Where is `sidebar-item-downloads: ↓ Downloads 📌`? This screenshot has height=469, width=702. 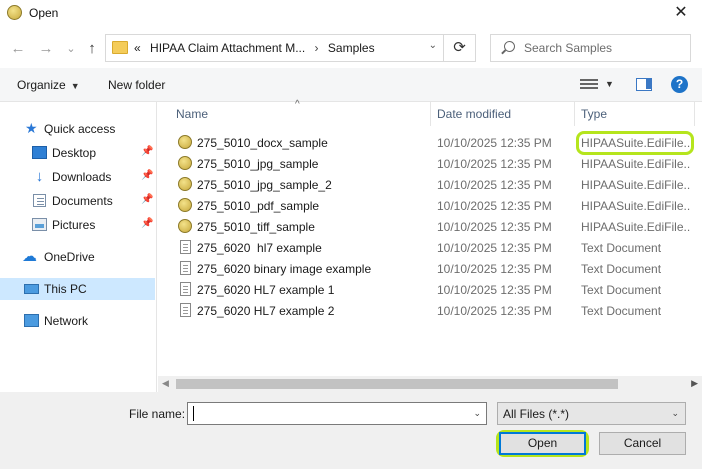
sidebar-item-downloads: ↓ Downloads 📌 is located at coordinates (77, 177).